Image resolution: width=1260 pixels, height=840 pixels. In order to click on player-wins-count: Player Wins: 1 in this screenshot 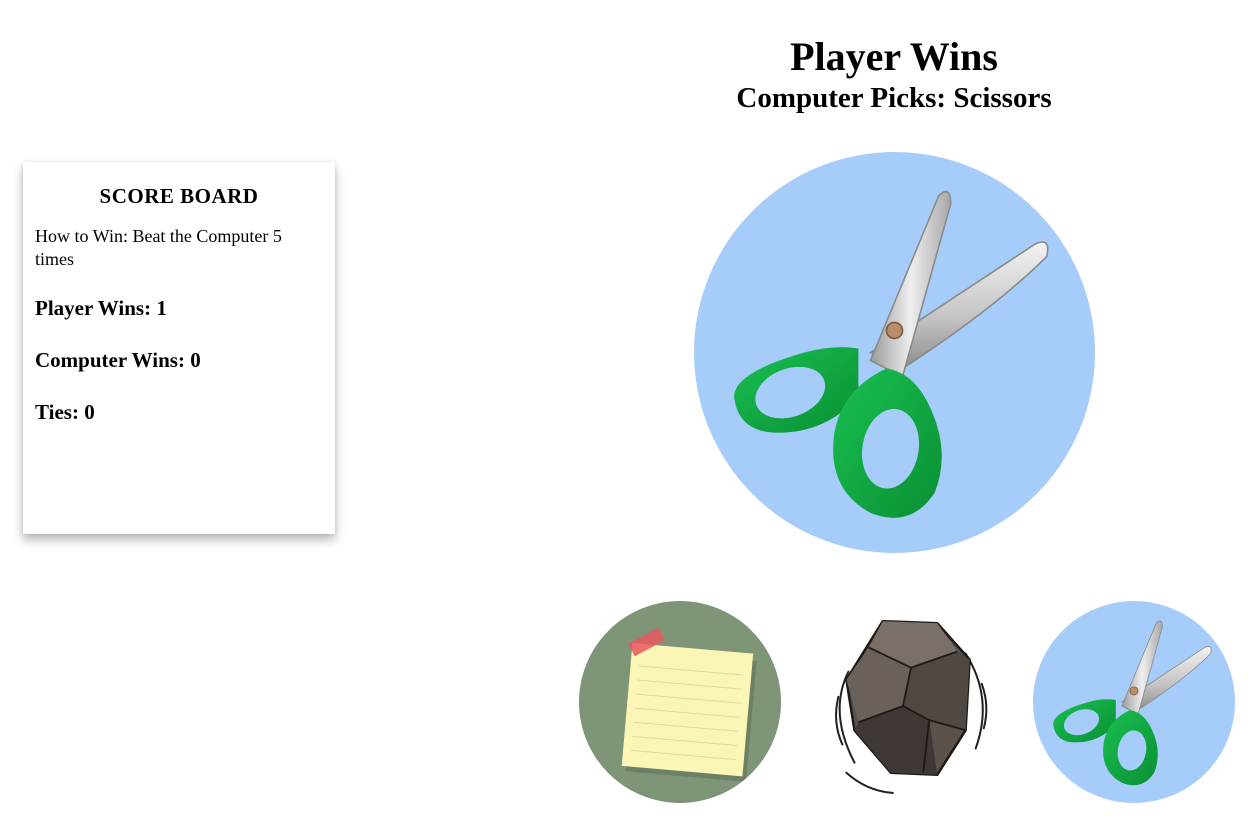, I will do `click(101, 308)`.